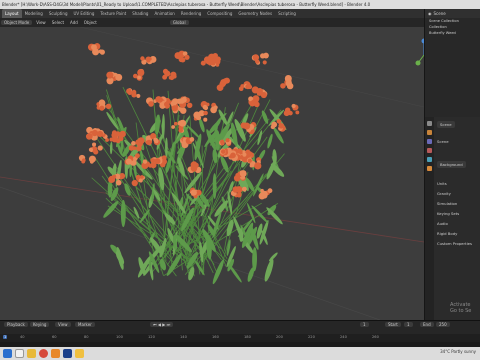  What do you see at coordinates (179, 22) in the screenshot?
I see `orientation-dropdown: Global` at bounding box center [179, 22].